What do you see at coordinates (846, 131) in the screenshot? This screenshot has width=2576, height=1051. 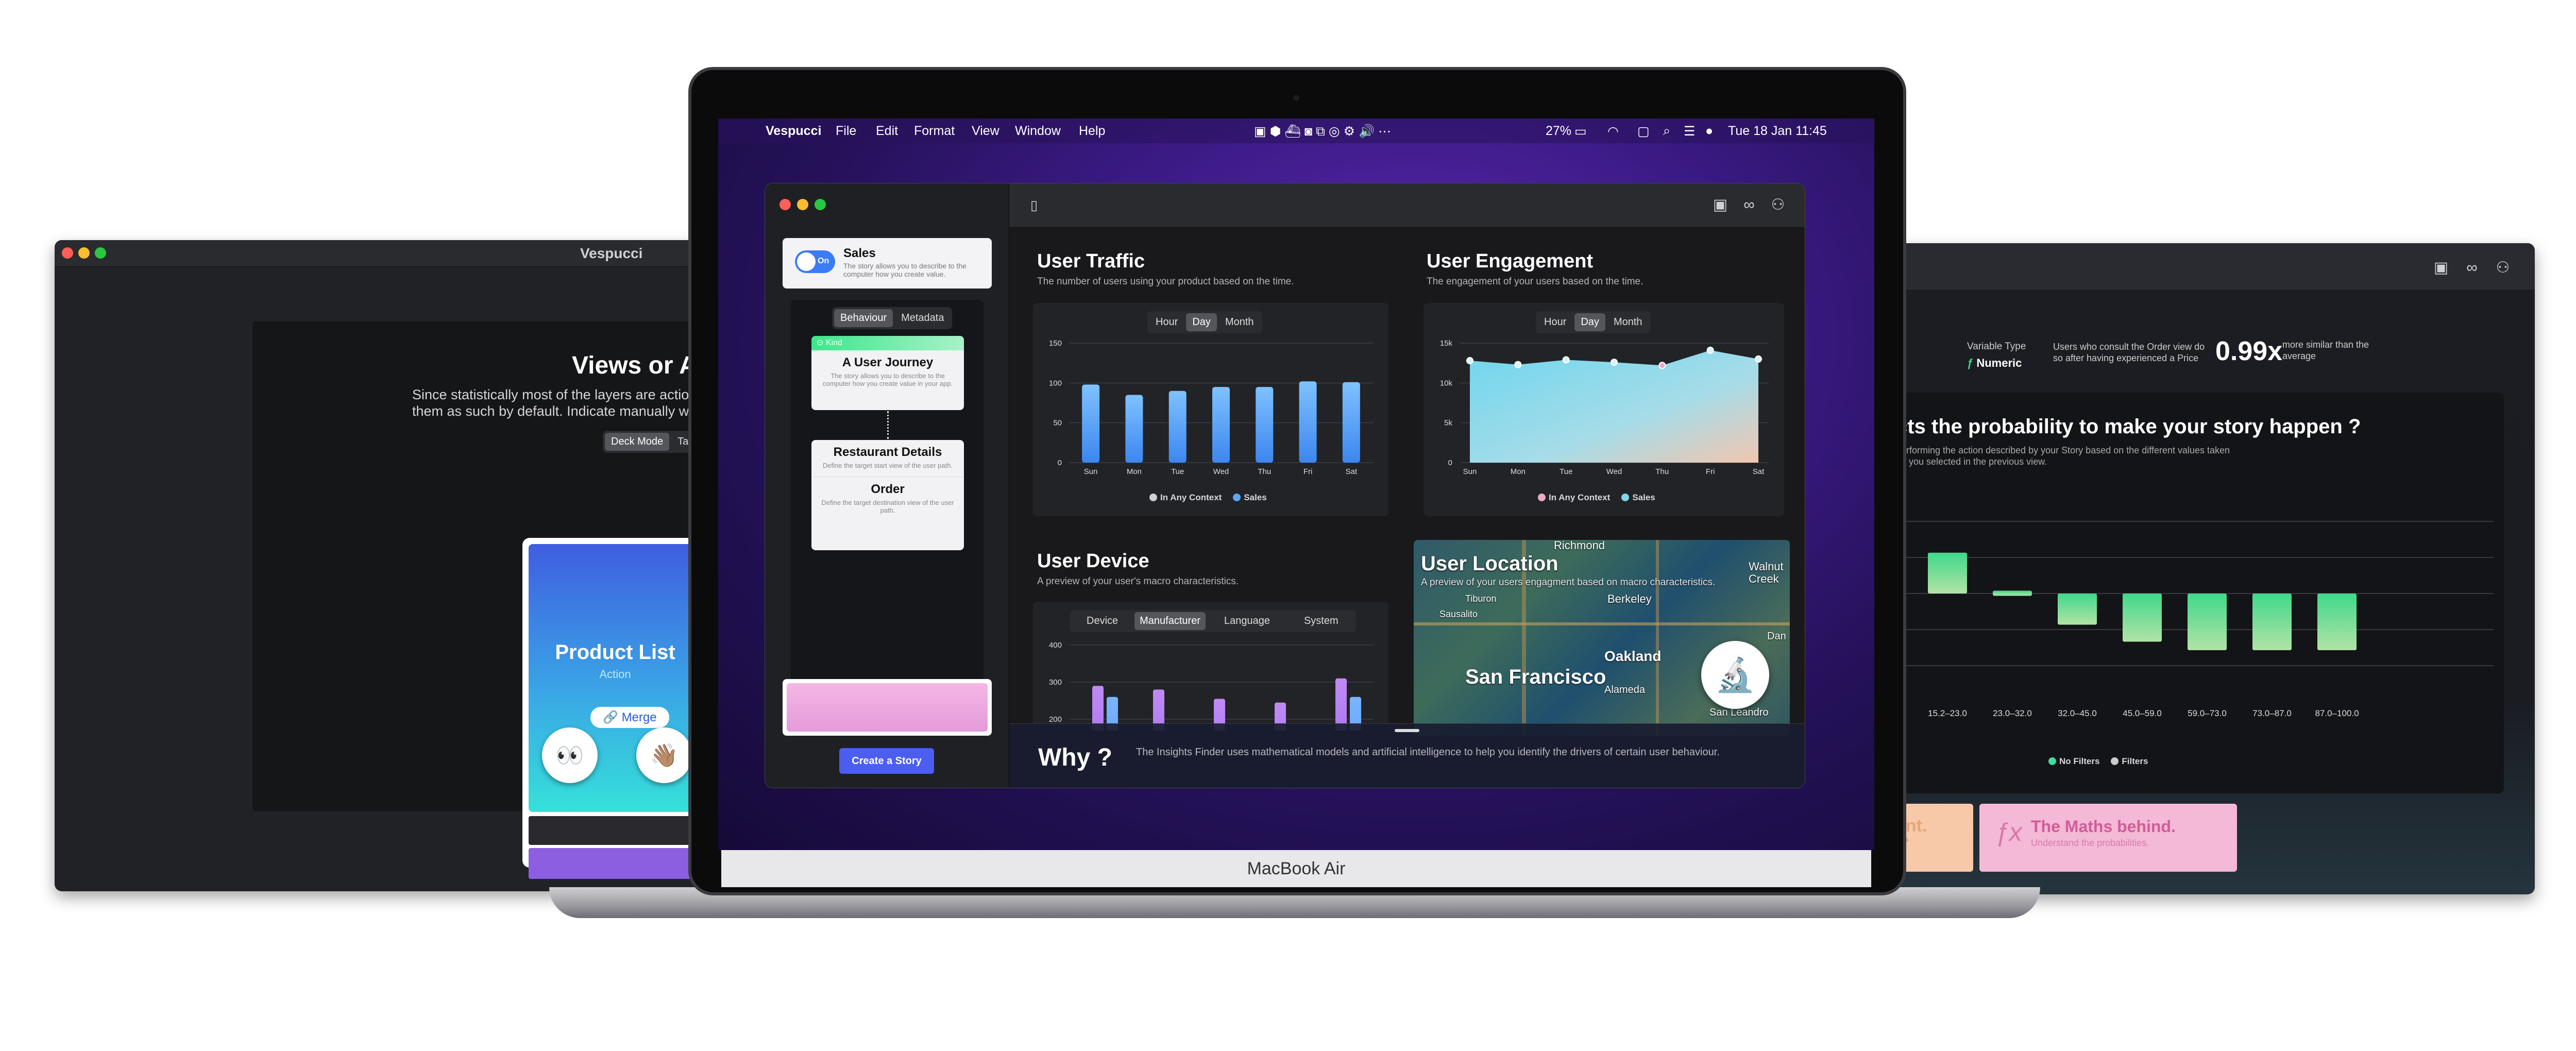 I see `menu-file: File` at bounding box center [846, 131].